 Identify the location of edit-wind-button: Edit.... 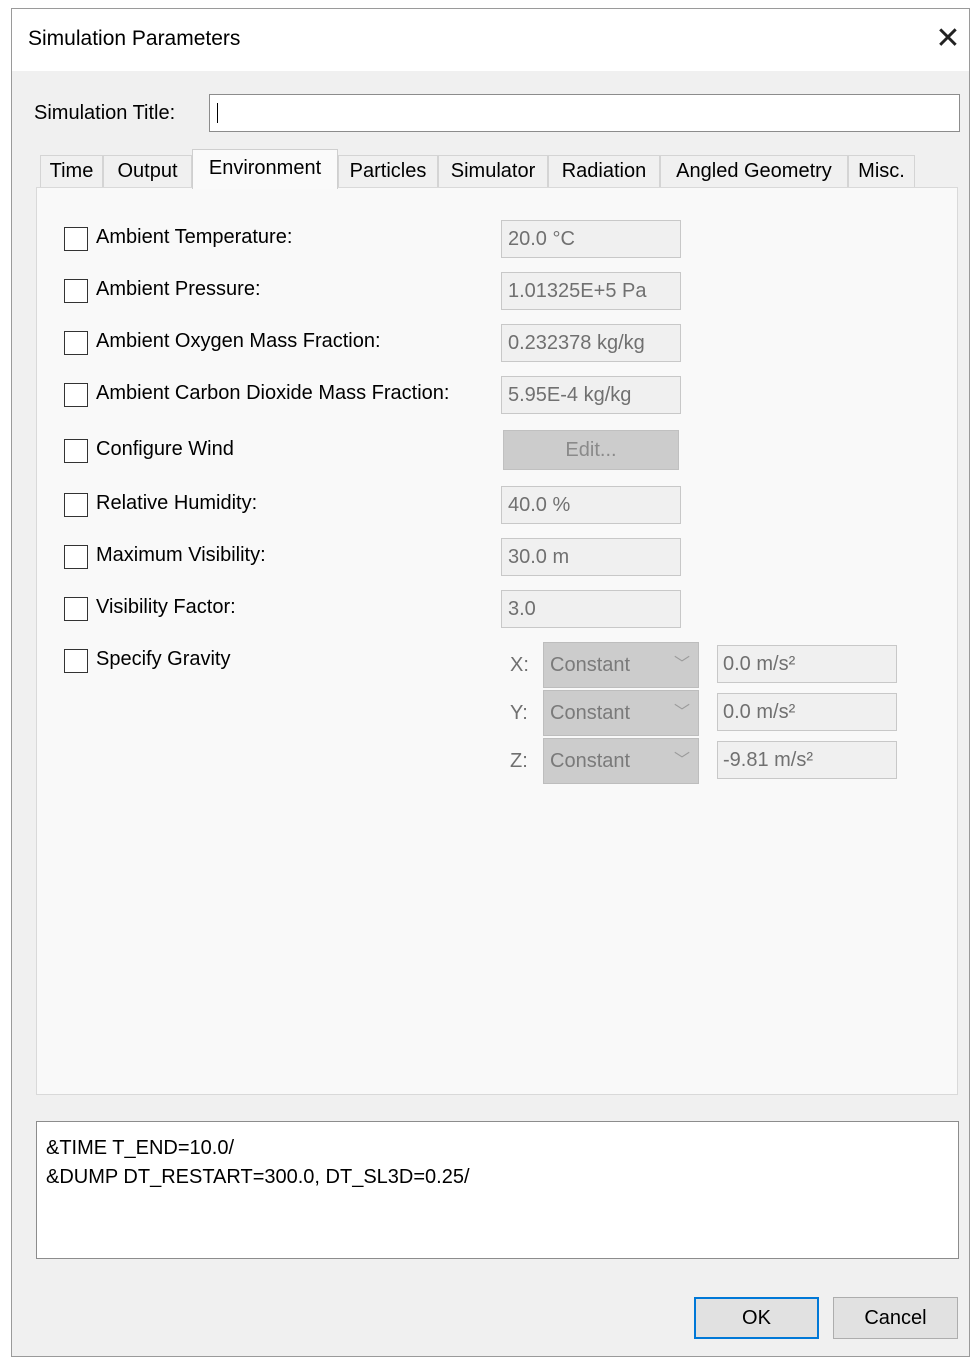
(591, 450).